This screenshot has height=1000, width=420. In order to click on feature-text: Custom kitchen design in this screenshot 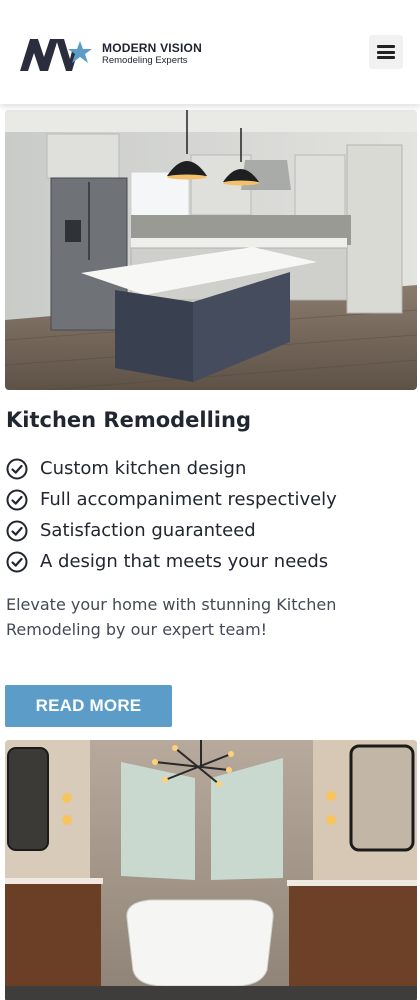, I will do `click(143, 468)`.